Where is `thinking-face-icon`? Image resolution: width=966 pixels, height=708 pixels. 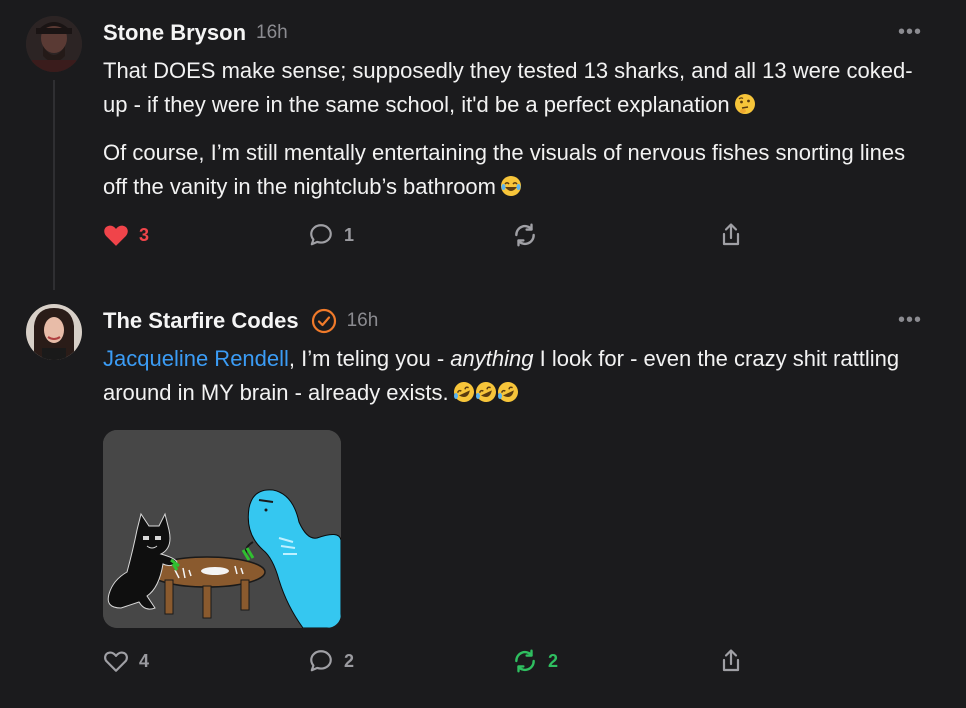 thinking-face-icon is located at coordinates (745, 108).